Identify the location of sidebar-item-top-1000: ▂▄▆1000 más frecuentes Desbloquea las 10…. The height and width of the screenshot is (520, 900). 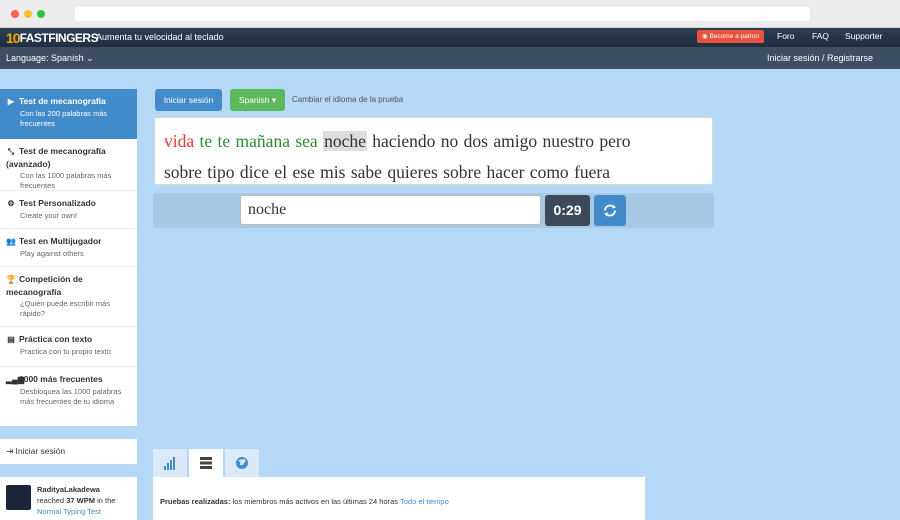
(68, 396).